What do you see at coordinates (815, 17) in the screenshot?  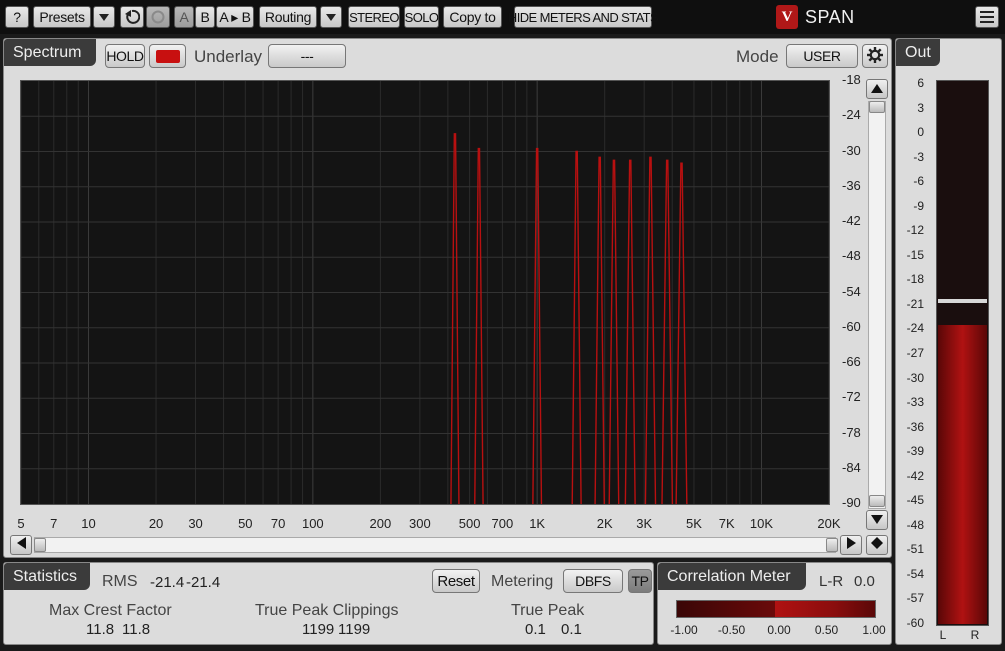 I see `logo: V SPAN` at bounding box center [815, 17].